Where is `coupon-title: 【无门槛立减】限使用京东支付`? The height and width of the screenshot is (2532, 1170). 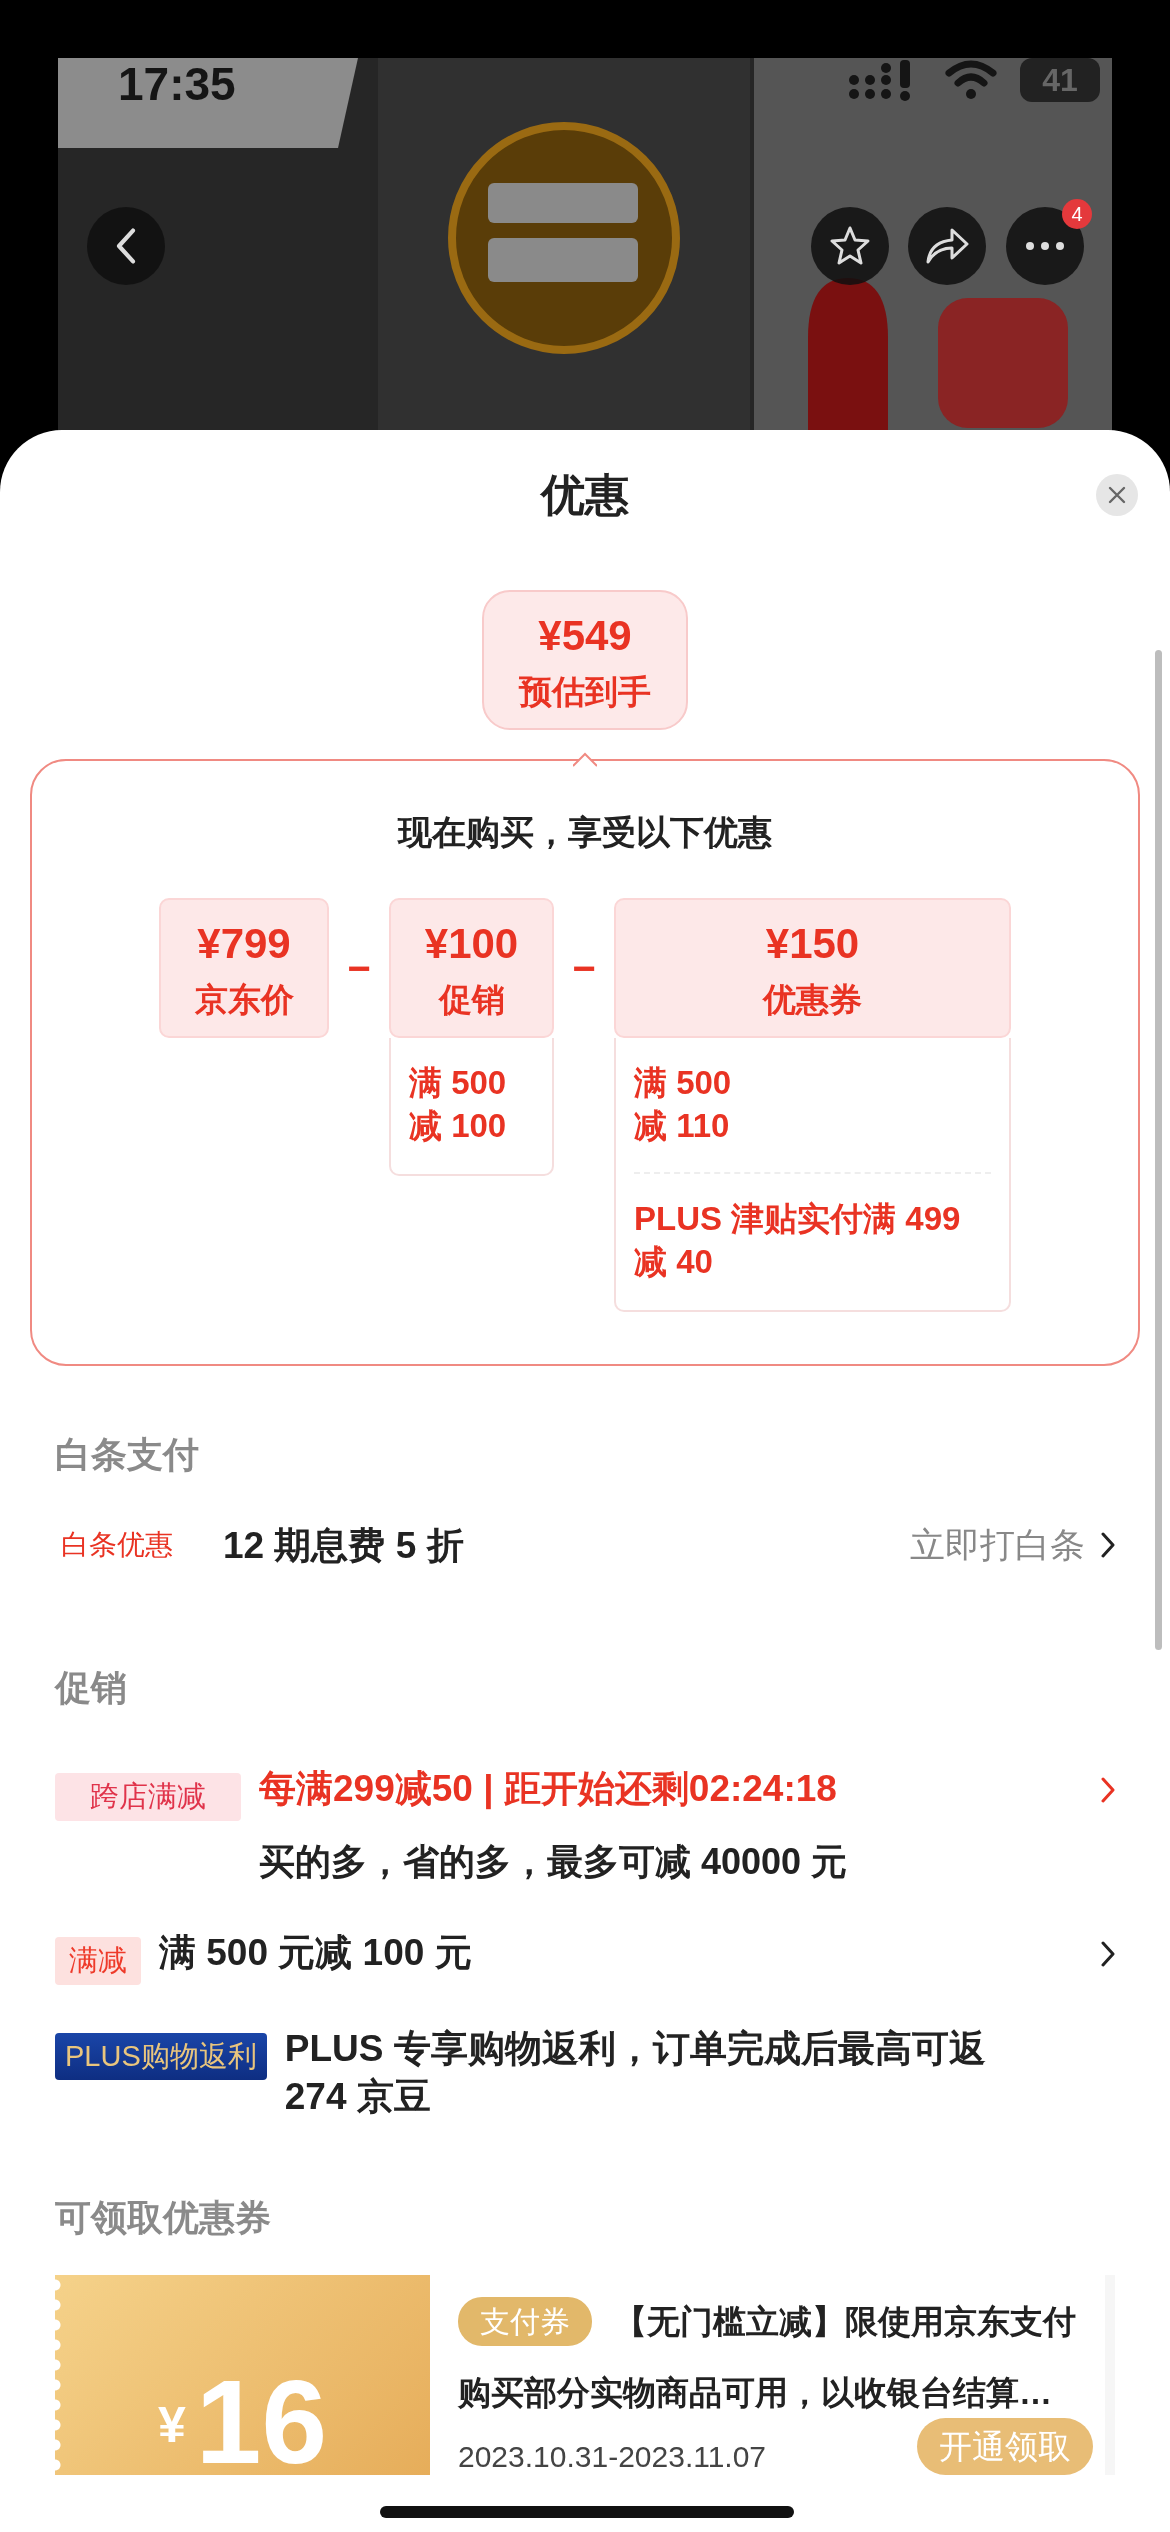 coupon-title: 【无门槛立减】限使用京东支付 is located at coordinates (845, 2321).